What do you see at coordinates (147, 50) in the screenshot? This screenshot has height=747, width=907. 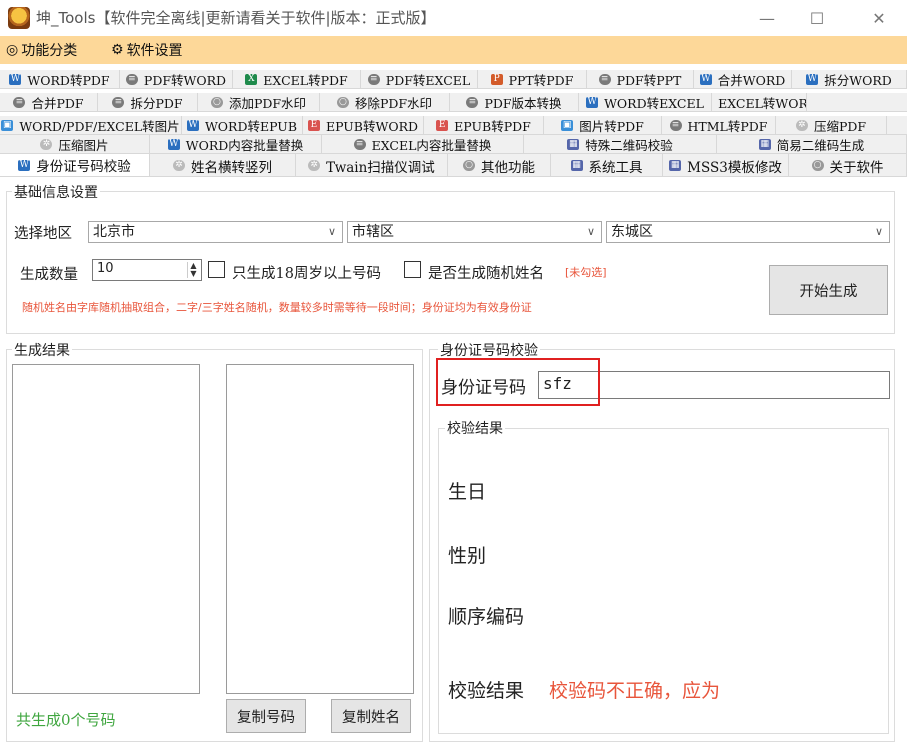 I see `menu-software-settings: ⚙ 软件设置` at bounding box center [147, 50].